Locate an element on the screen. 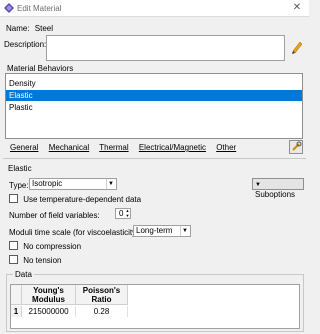  column-header-youngs-modulus: Young's Modulus is located at coordinates (49, 295).